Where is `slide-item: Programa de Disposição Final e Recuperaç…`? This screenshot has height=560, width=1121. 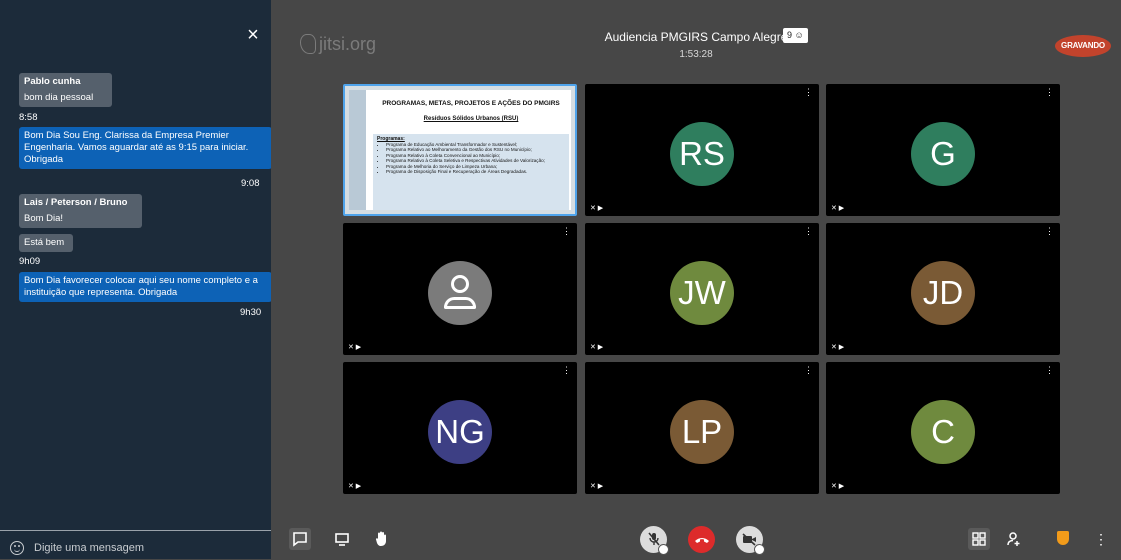 slide-item: Programa de Disposição Final e Recuperaç… is located at coordinates (475, 171).